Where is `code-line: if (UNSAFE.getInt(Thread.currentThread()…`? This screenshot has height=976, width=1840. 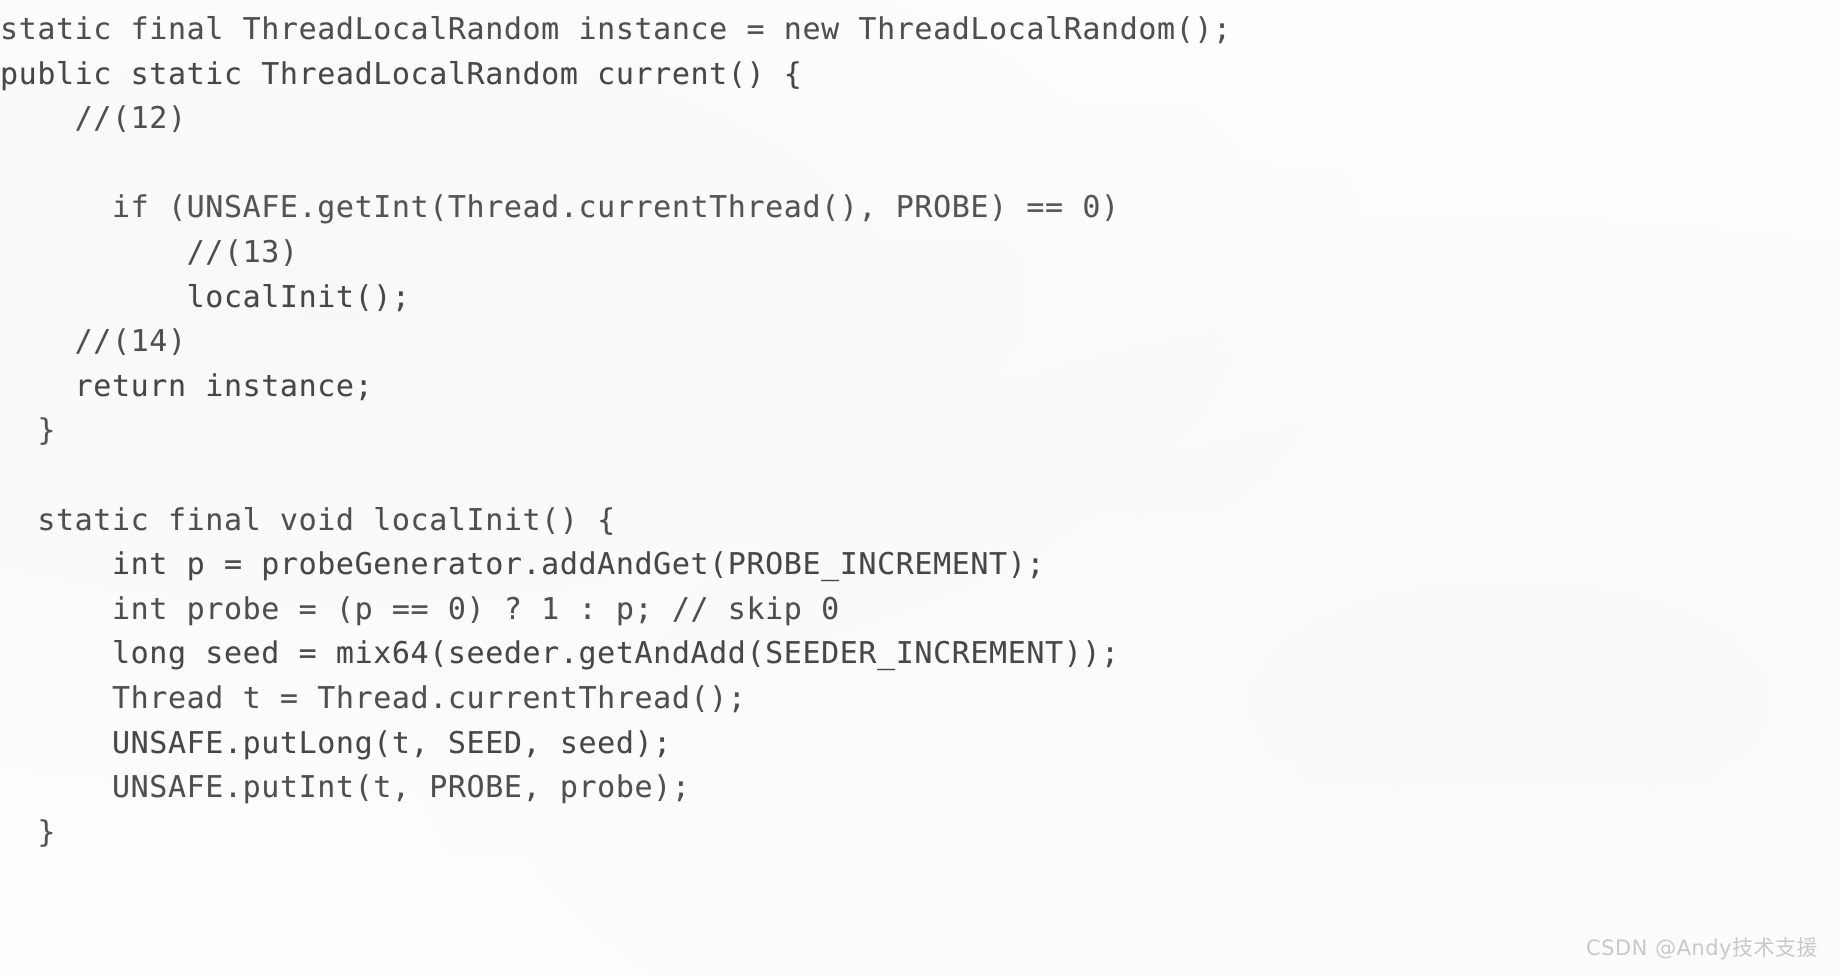 code-line: if (UNSAFE.getInt(Thread.currentThread()… is located at coordinates (560, 208).